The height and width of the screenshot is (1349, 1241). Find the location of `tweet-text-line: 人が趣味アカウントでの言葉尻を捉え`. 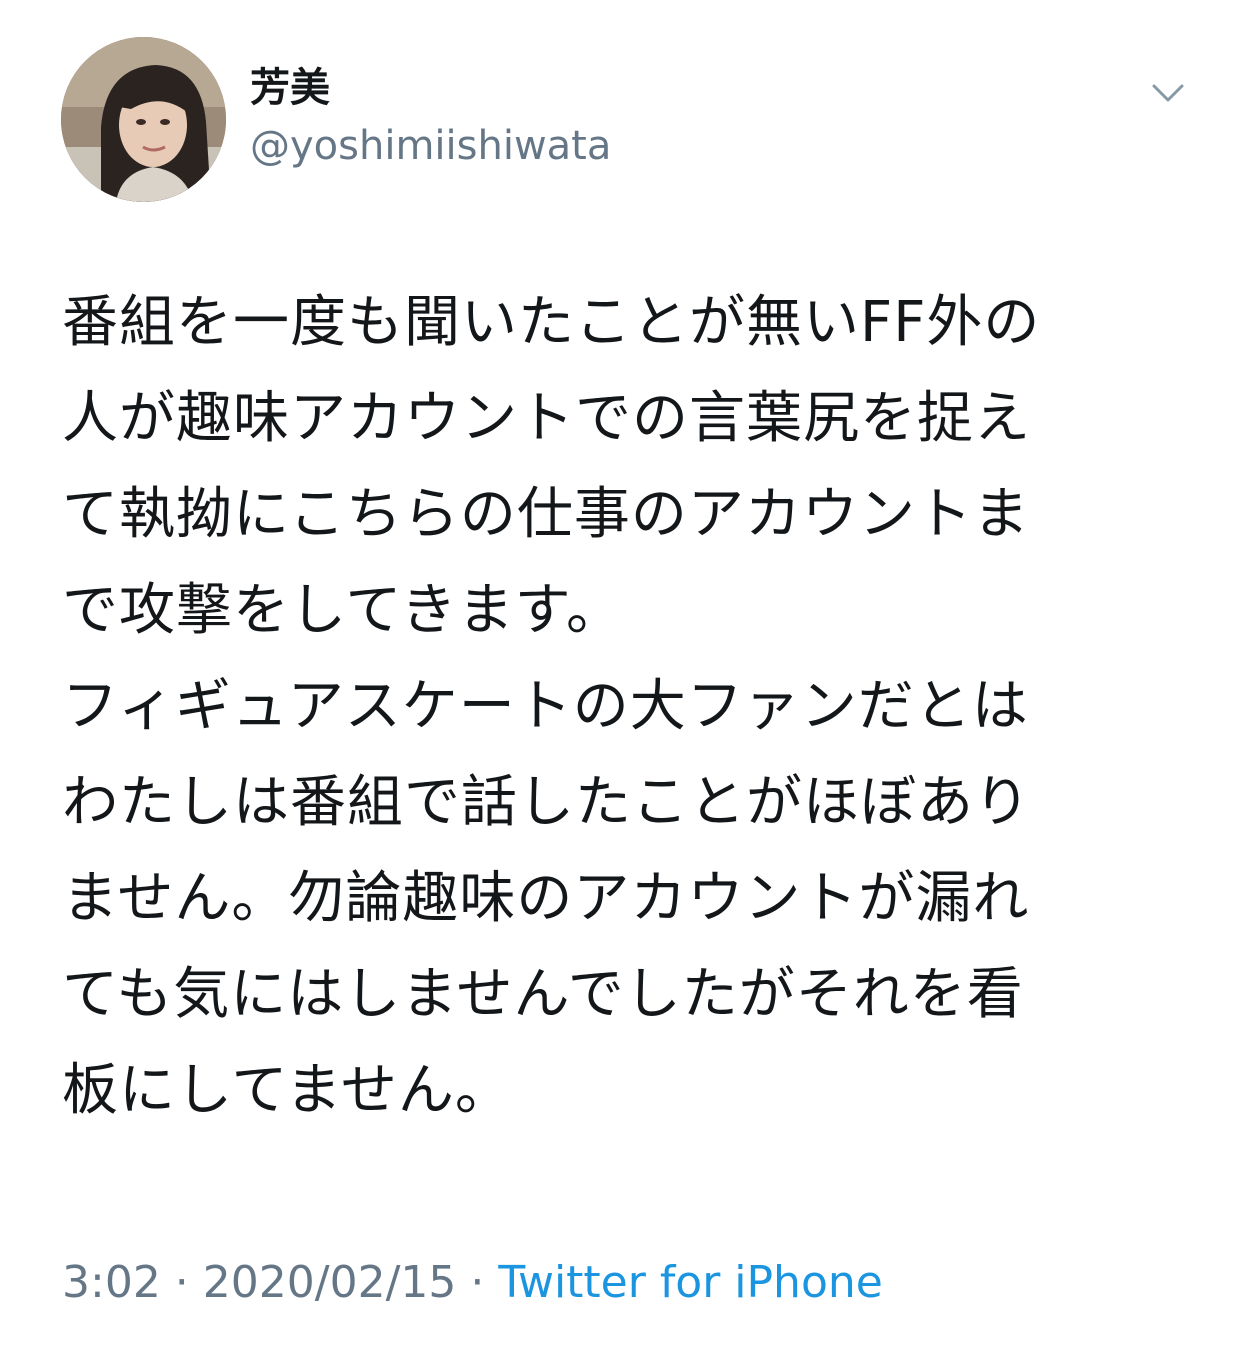

tweet-text-line: 人が趣味アカウントでの言葉尻を捉え is located at coordinates (546, 418).